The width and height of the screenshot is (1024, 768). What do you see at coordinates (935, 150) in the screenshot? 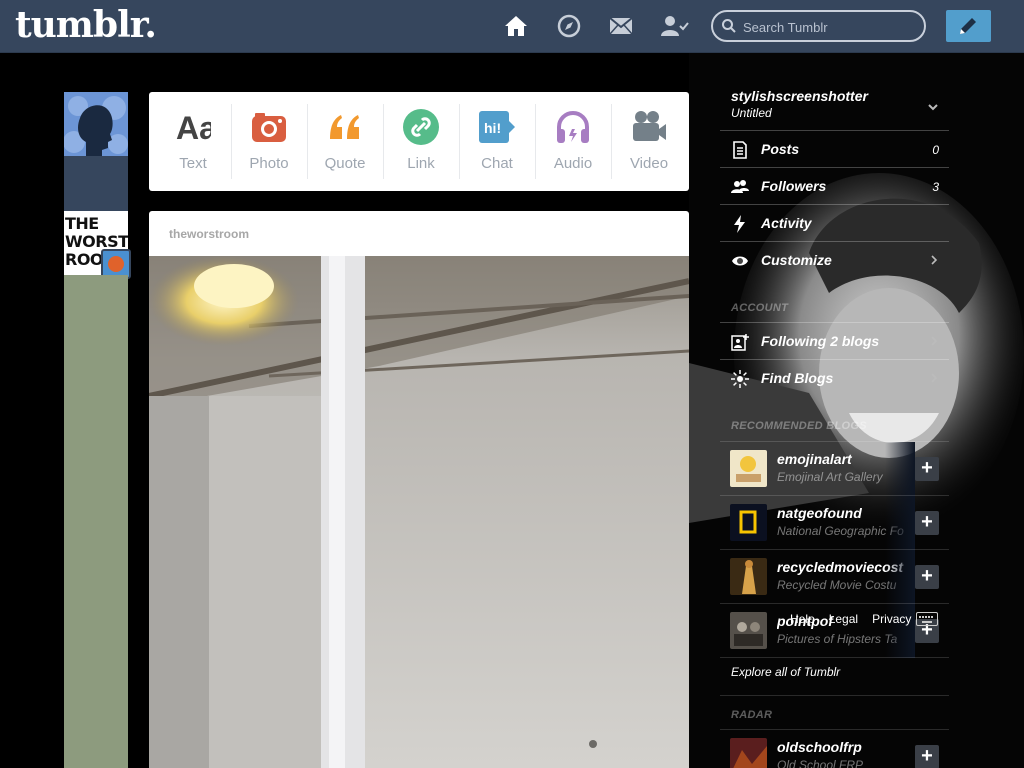
I see `posts-count: 0` at bounding box center [935, 150].